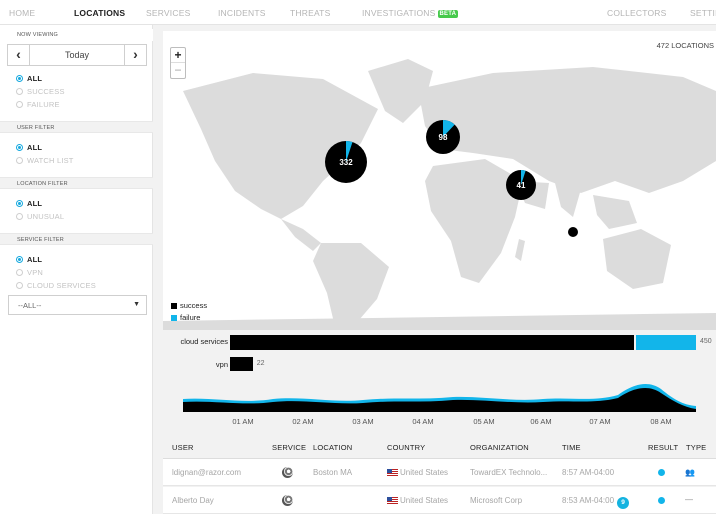  What do you see at coordinates (287, 500) in the screenshot?
I see `vpn-service-icon` at bounding box center [287, 500].